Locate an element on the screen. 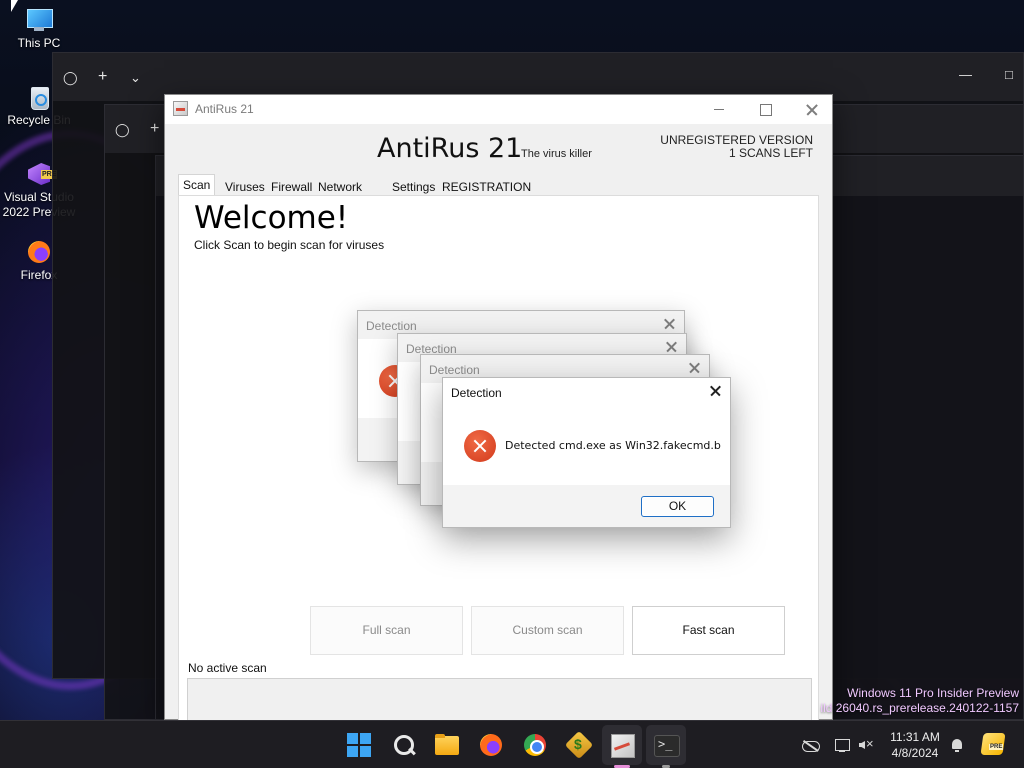 This screenshot has width=1024, height=768. recycle-bin-icon is located at coordinates (39, 97).